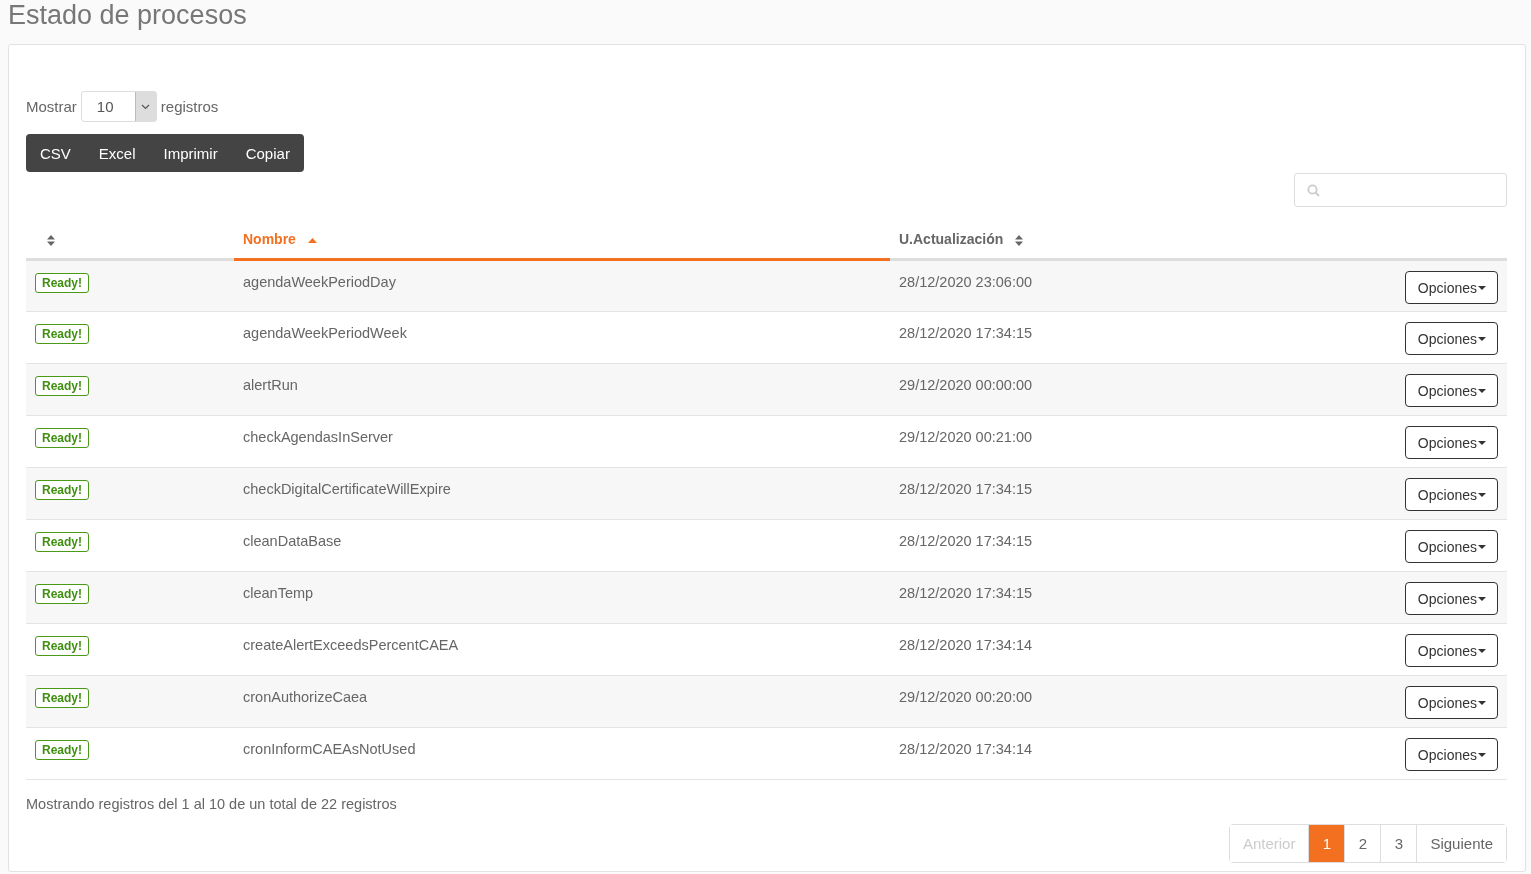  Describe the element at coordinates (267, 153) in the screenshot. I see `export-button: Copiar` at that location.